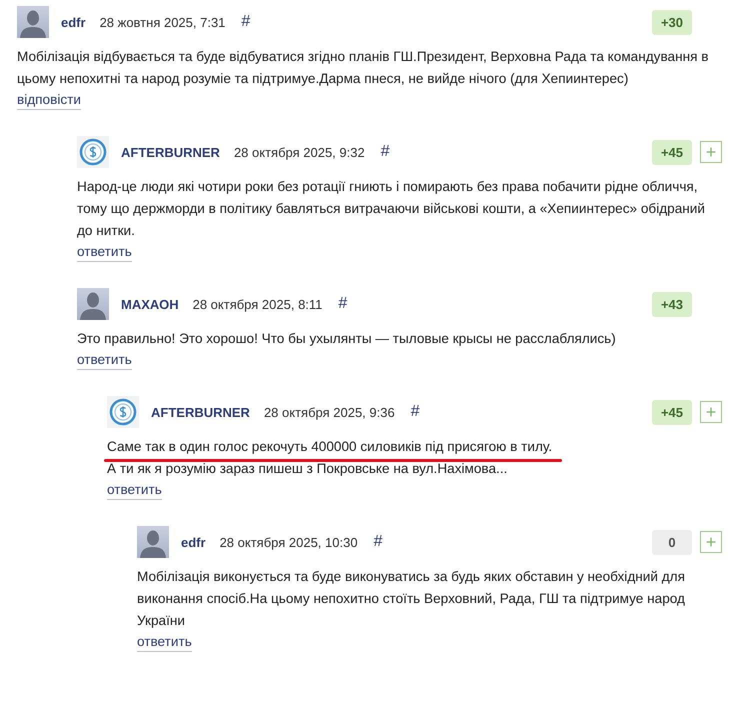 The image size is (741, 710). I want to click on comment-text: Это правильно! Это хорошо! Что бы ухылянты — тыловые крысы не расслаблялись), so click(346, 338).